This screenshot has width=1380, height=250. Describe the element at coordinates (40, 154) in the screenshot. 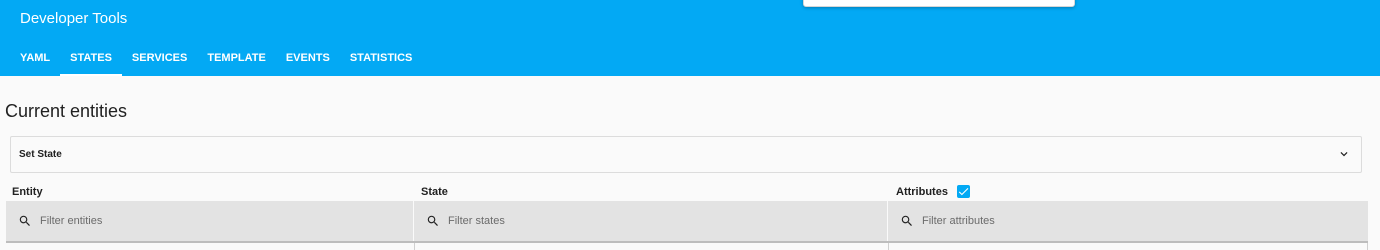

I see `set-state-label: Set State` at that location.